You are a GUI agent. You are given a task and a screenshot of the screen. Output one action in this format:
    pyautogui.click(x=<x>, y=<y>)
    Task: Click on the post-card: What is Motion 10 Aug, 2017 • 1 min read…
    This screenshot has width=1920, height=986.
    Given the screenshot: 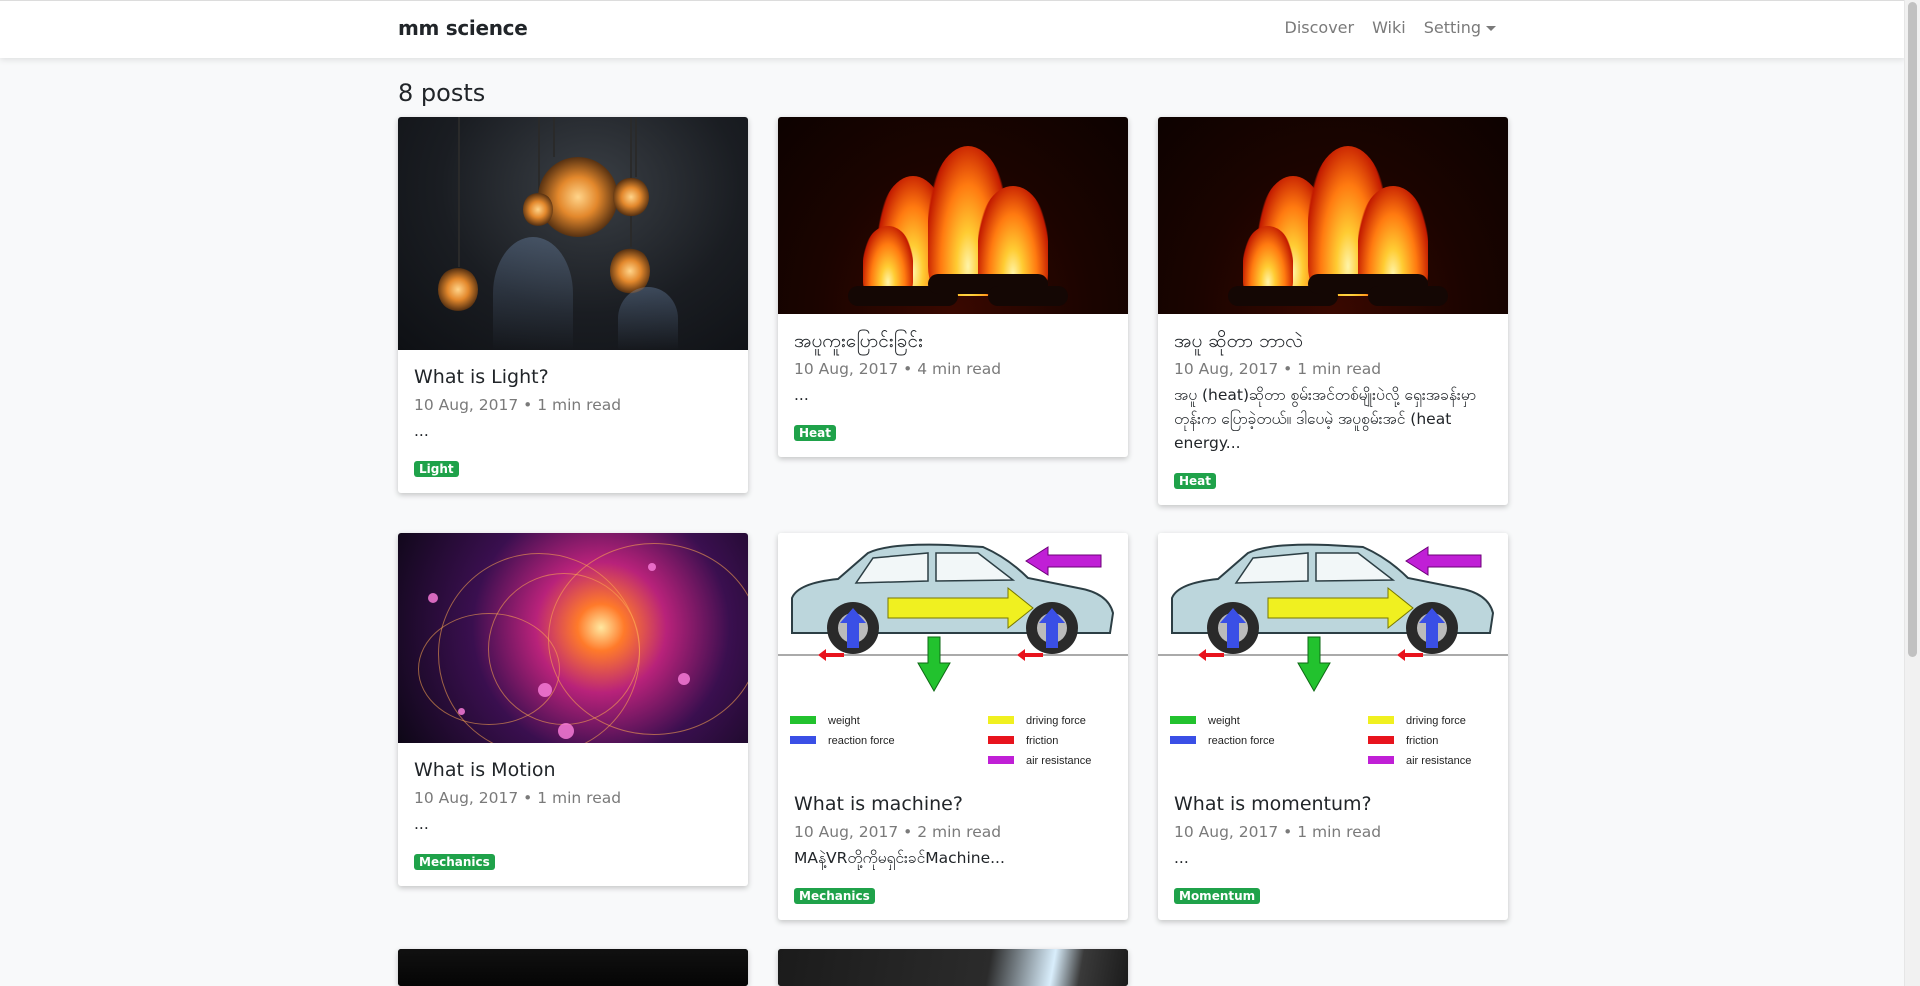 What is the action you would take?
    pyautogui.click(x=573, y=709)
    